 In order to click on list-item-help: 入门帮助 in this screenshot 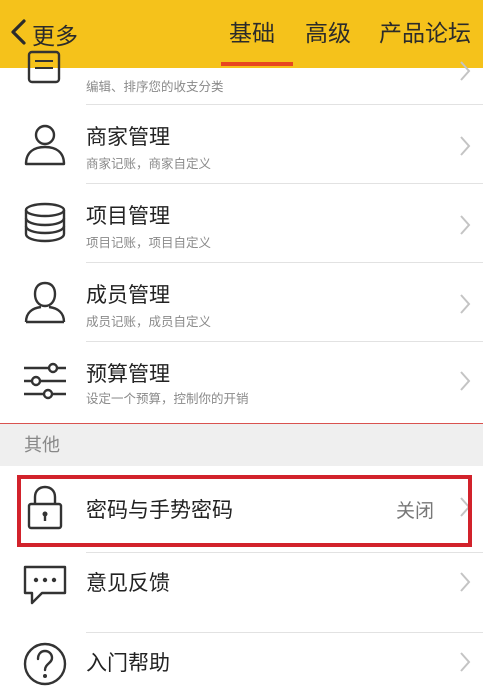, I will do `click(241, 659)`.